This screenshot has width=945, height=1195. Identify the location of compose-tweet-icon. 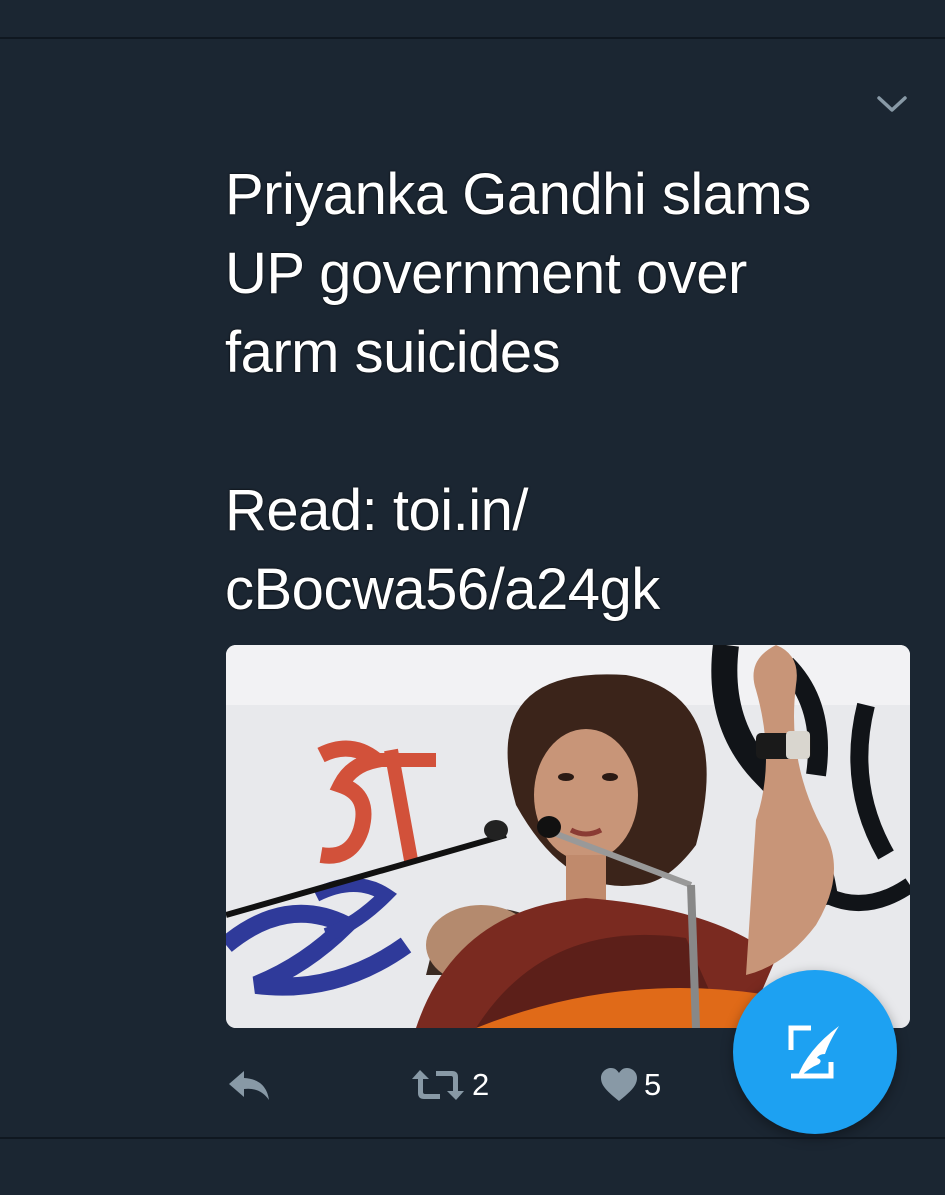
(813, 1052).